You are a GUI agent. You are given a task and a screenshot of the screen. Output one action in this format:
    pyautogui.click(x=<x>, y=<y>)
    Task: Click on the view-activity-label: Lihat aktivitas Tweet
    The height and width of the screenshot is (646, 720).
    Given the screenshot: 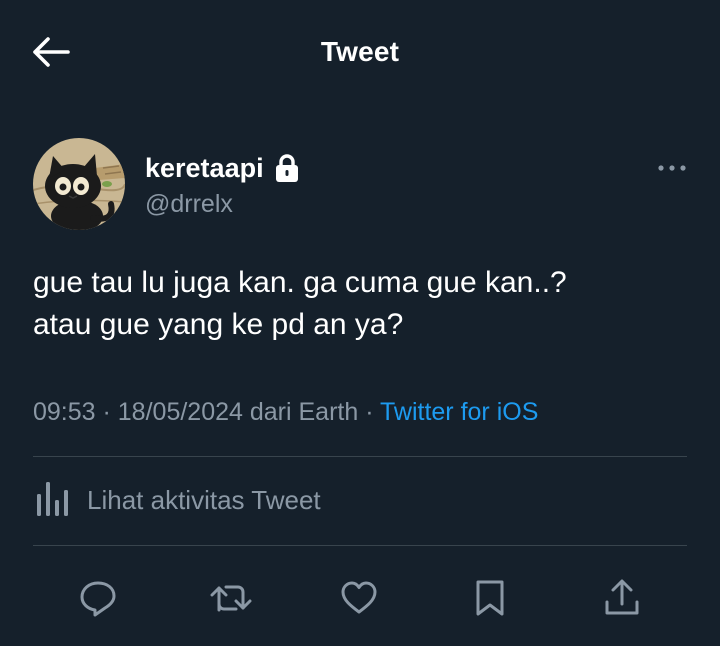 What is the action you would take?
    pyautogui.click(x=204, y=499)
    